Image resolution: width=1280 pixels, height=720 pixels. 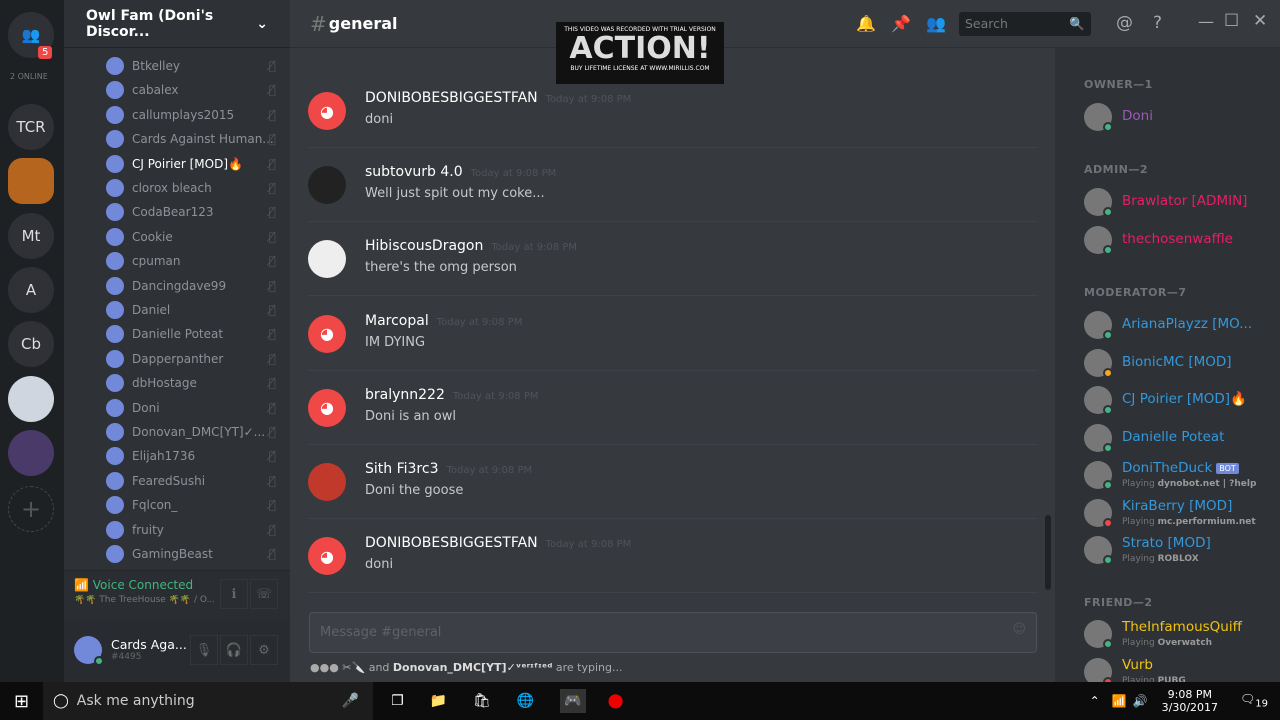 What do you see at coordinates (191, 212) in the screenshot?
I see `voice-user: CodaBear123 🎙̸` at bounding box center [191, 212].